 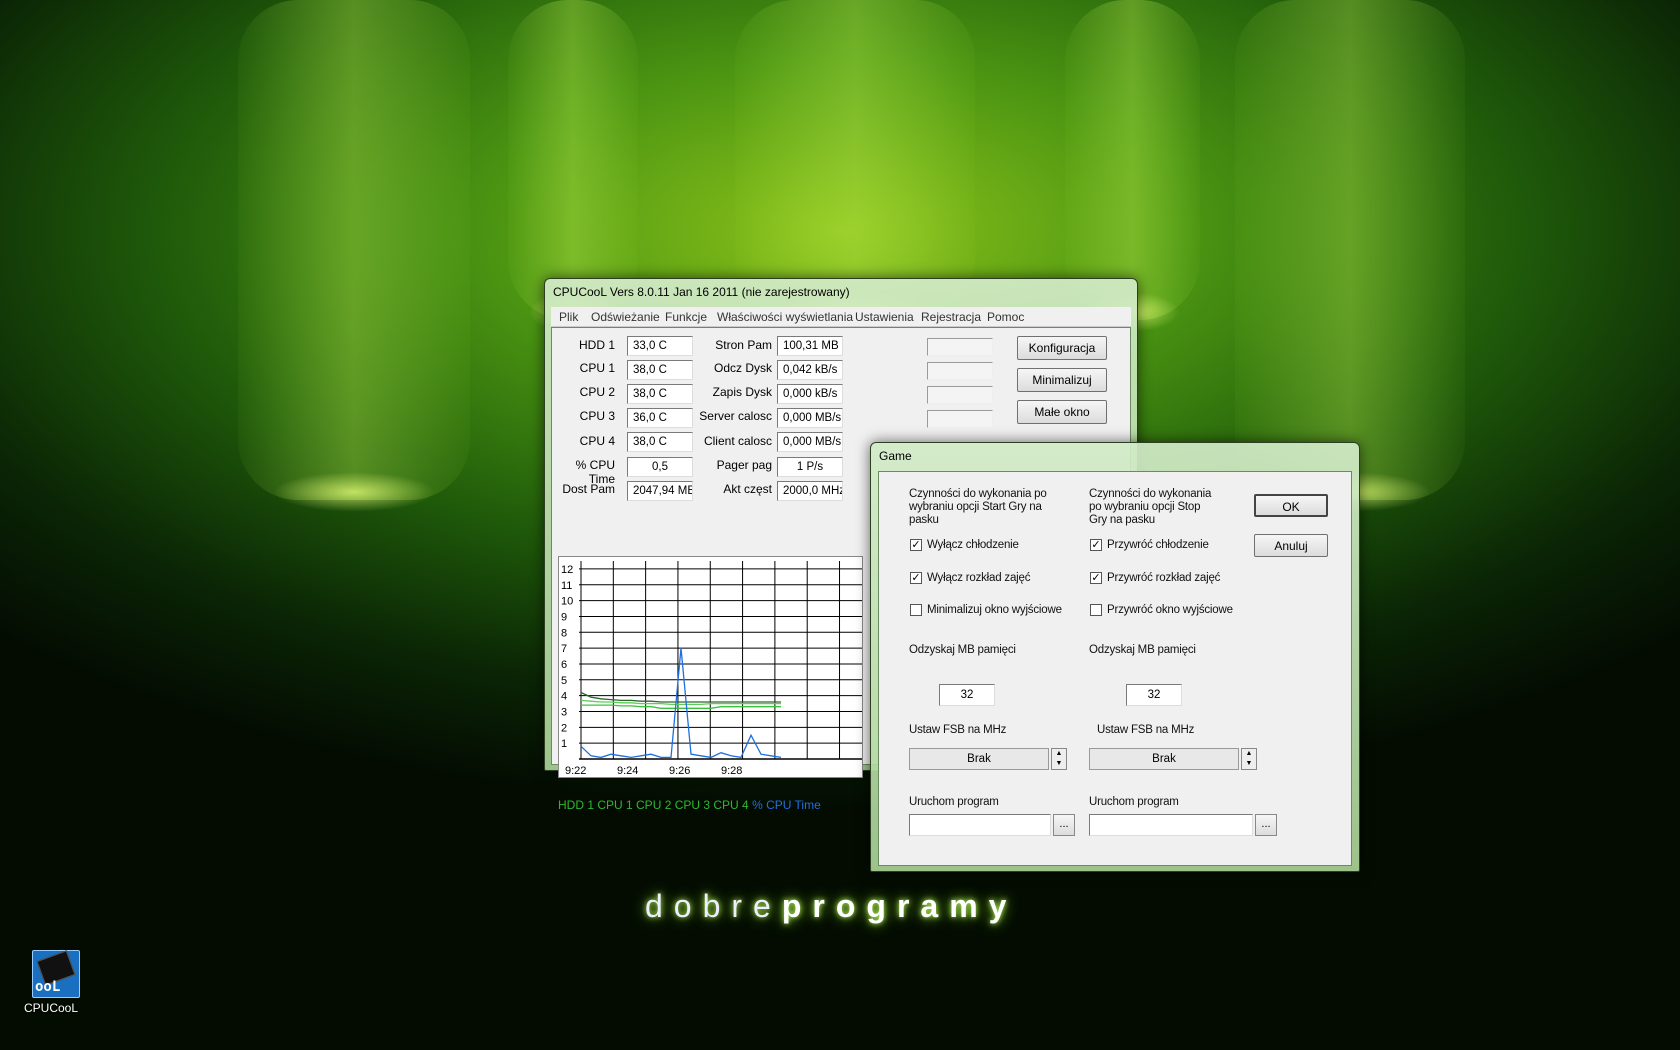 What do you see at coordinates (962, 650) in the screenshot?
I see `mem-label-1: Odzyskaj MB pamięci` at bounding box center [962, 650].